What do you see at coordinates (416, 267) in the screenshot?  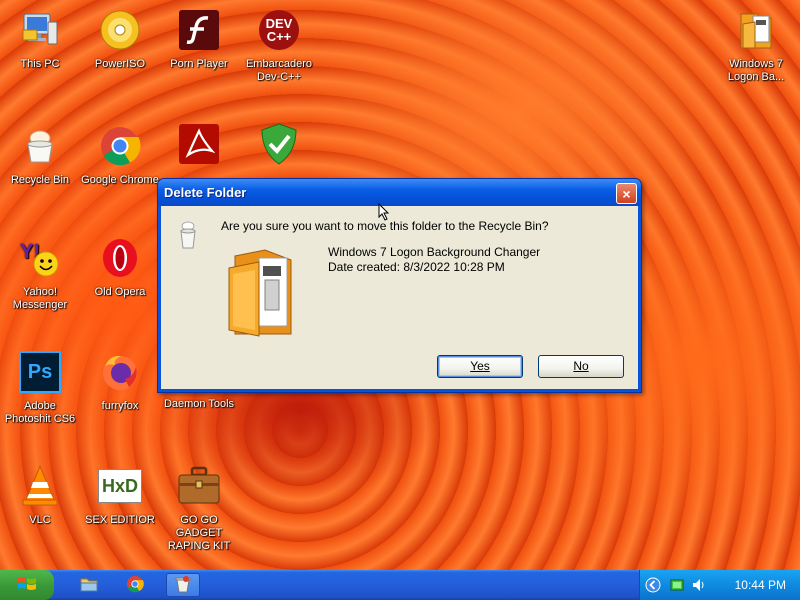 I see `folder-date-created: Date created: 8/3/2022 10:28 PM` at bounding box center [416, 267].